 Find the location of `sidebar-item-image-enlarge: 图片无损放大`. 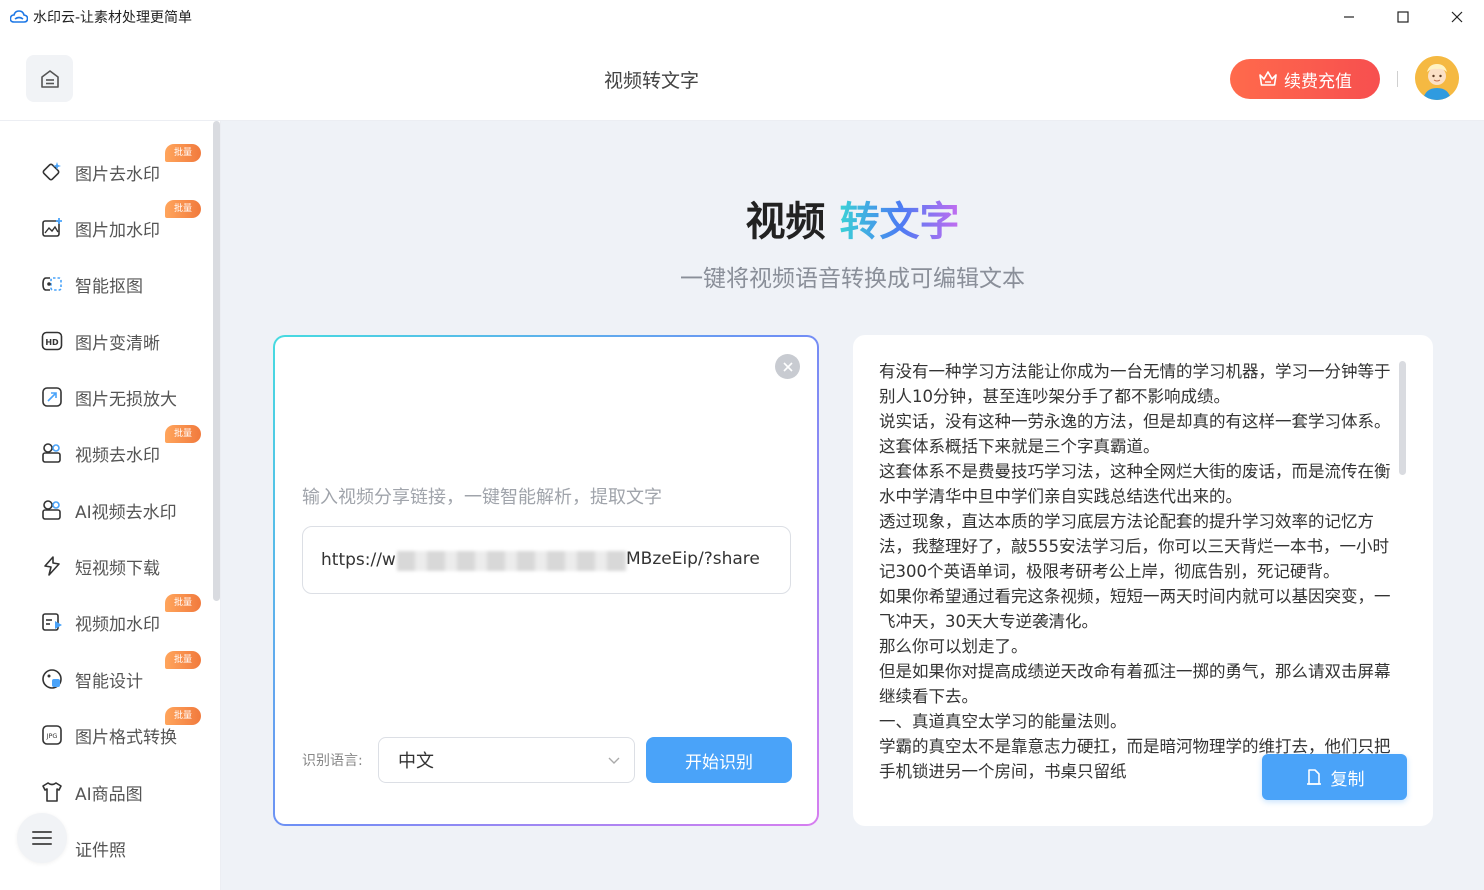

sidebar-item-image-enlarge: 图片无损放大 is located at coordinates (125, 397).